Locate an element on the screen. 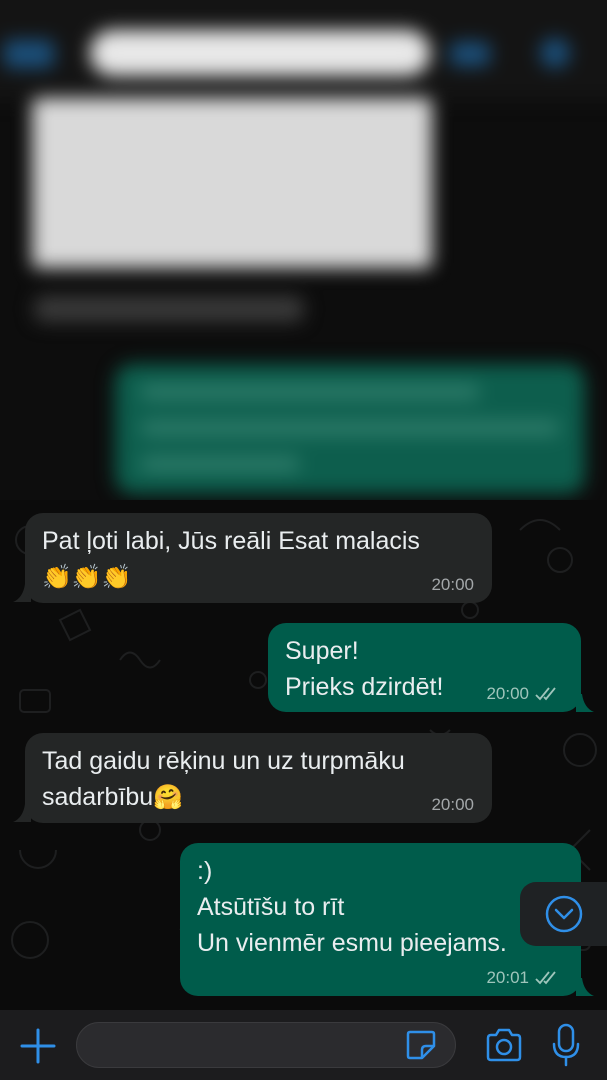 This screenshot has width=607, height=1080. sticker-icon is located at coordinates (421, 1045).